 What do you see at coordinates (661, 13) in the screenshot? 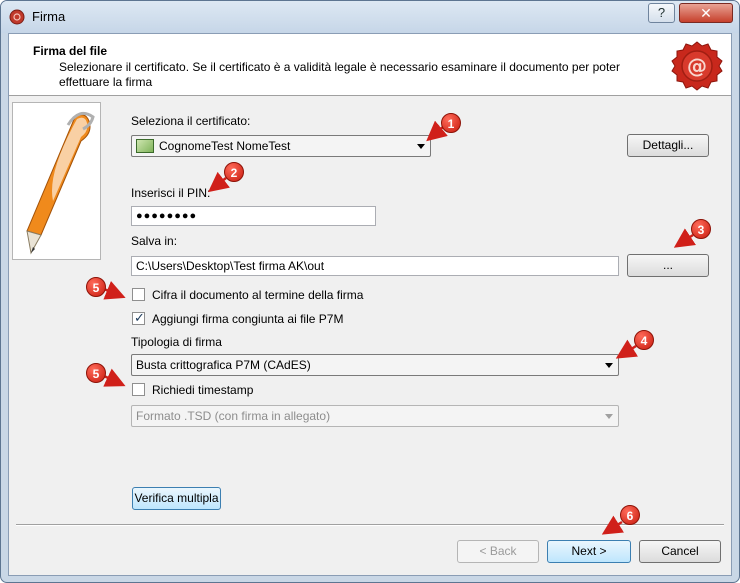
I see `help-button: ?` at bounding box center [661, 13].